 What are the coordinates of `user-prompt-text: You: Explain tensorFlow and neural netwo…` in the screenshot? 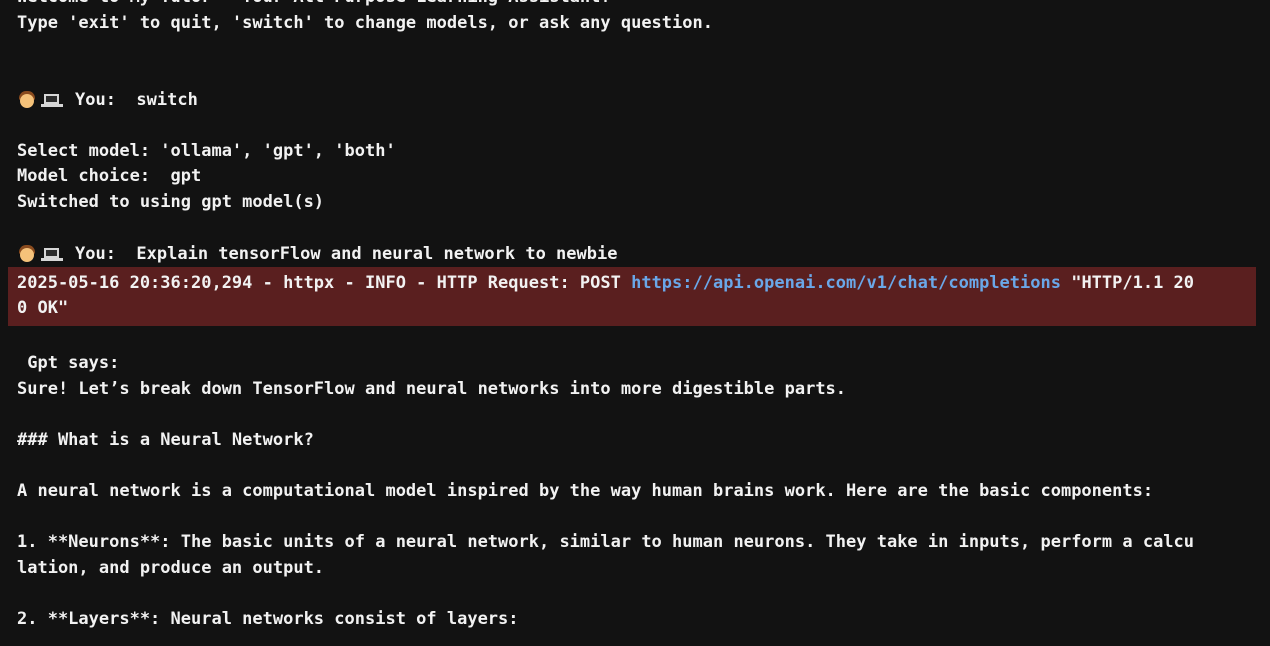 It's located at (346, 253).